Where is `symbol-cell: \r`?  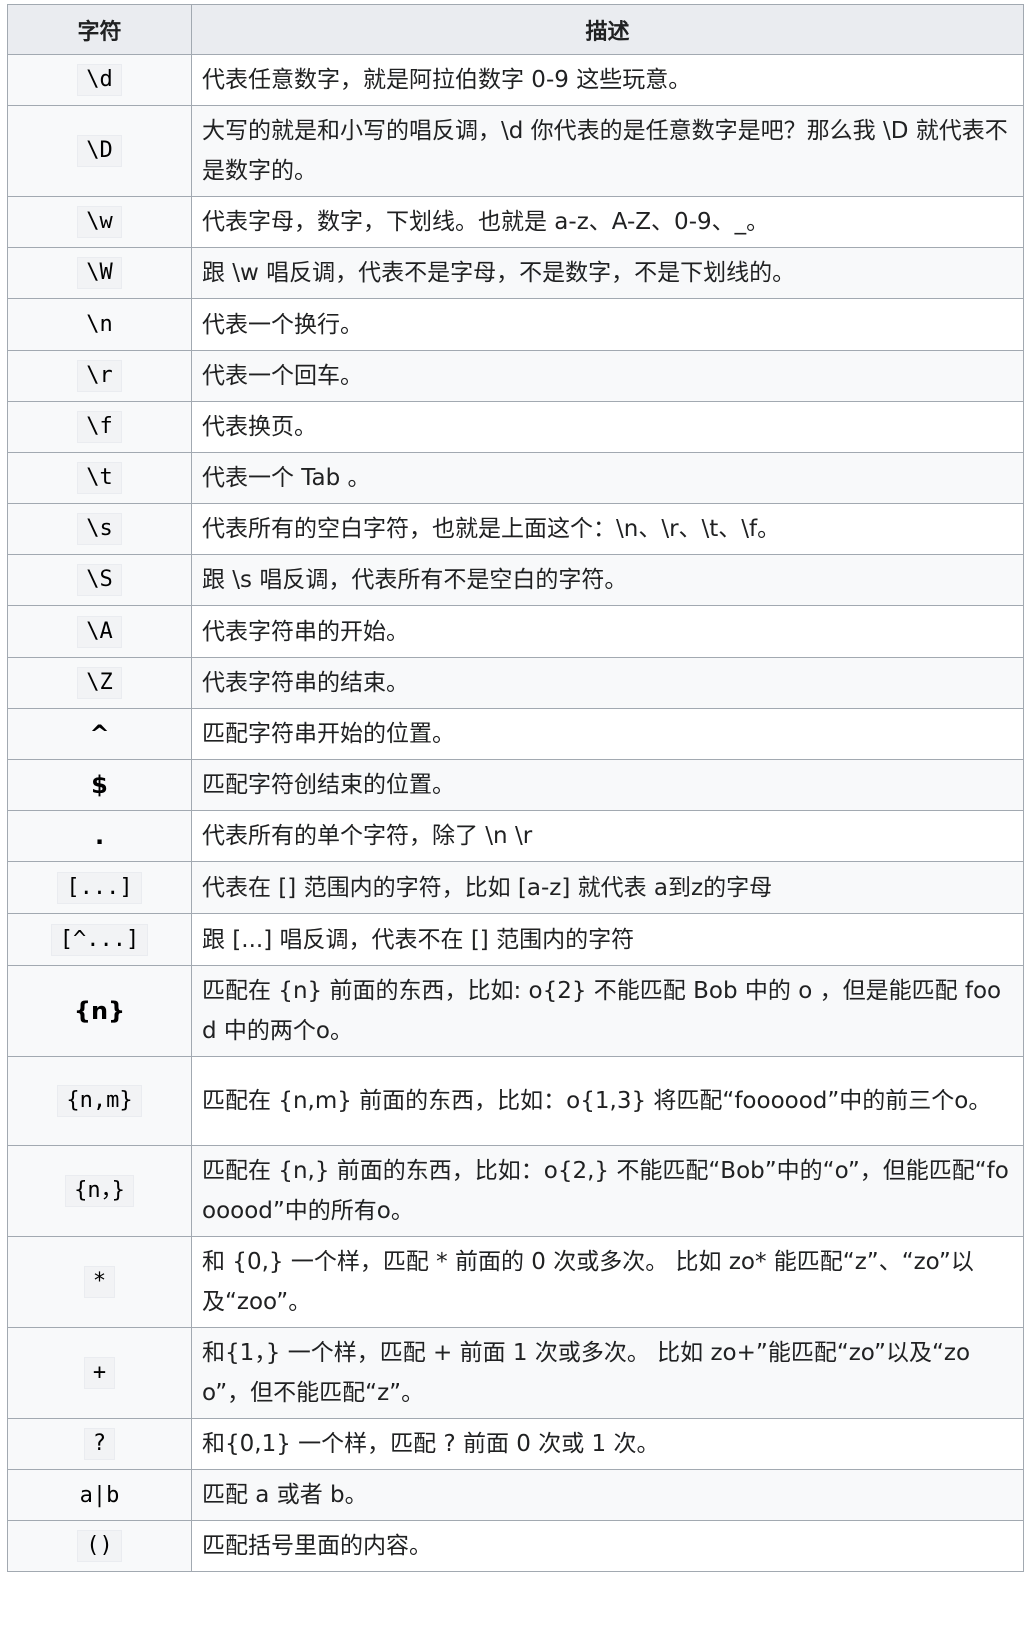
symbol-cell: \r is located at coordinates (99, 376).